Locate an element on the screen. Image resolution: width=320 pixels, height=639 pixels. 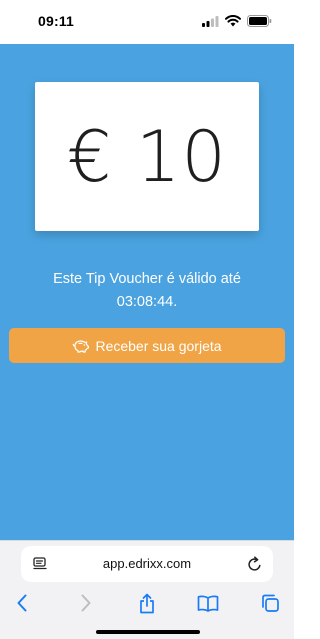
battery-icon is located at coordinates (259, 21).